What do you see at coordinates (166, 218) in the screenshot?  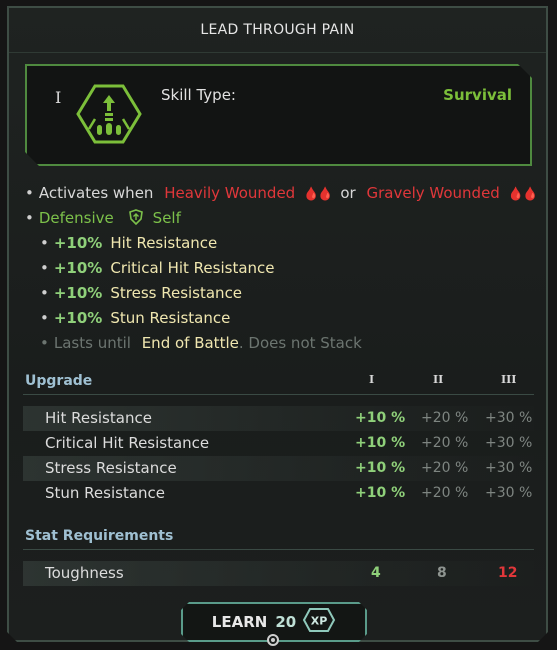 I see `target-self: Self` at bounding box center [166, 218].